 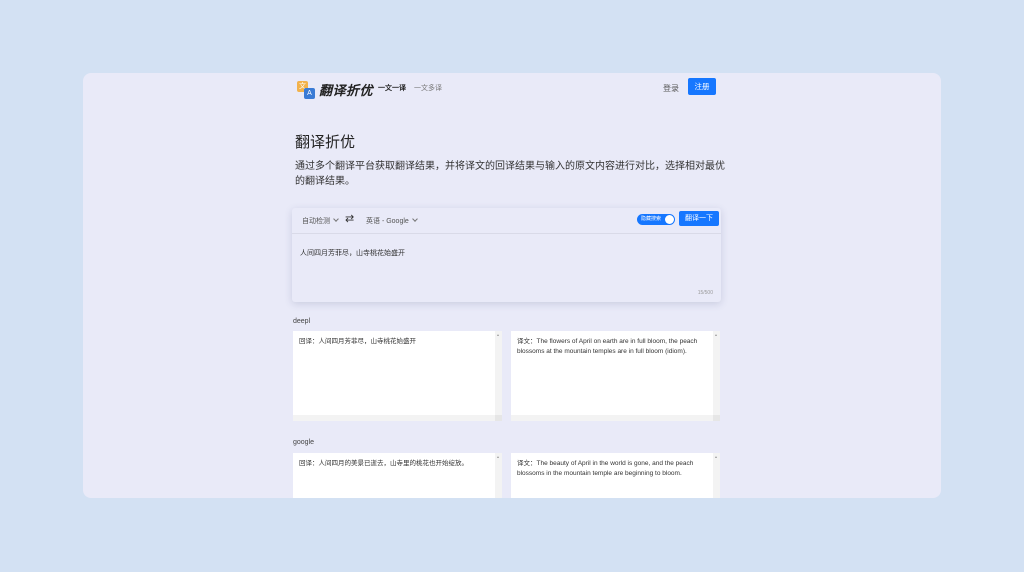 What do you see at coordinates (306, 89) in the screenshot?
I see `translate-logo-icon: 文 A` at bounding box center [306, 89].